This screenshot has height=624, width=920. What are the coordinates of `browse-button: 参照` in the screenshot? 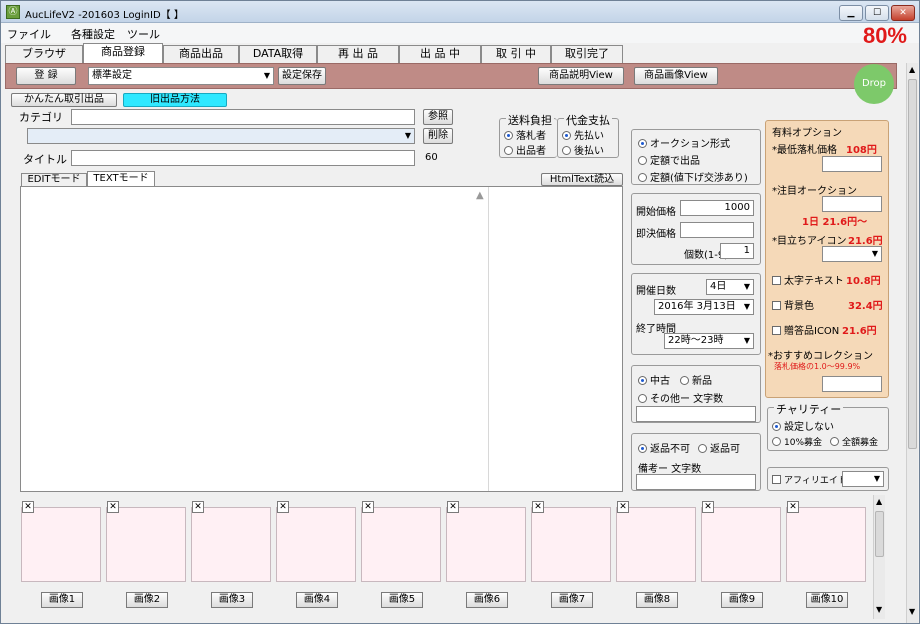 It's located at (438, 117).